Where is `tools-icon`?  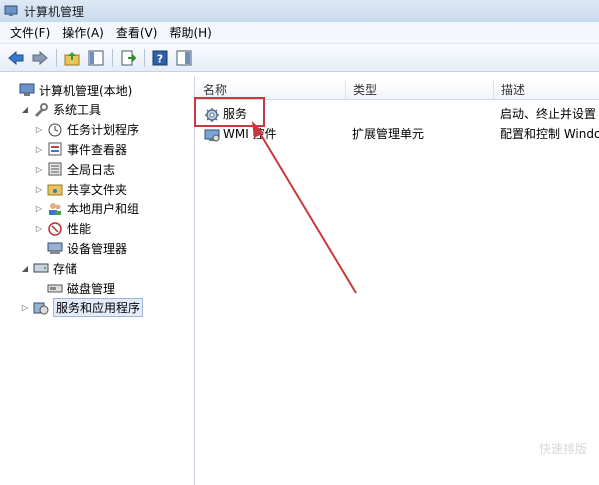 tools-icon is located at coordinates (41, 109).